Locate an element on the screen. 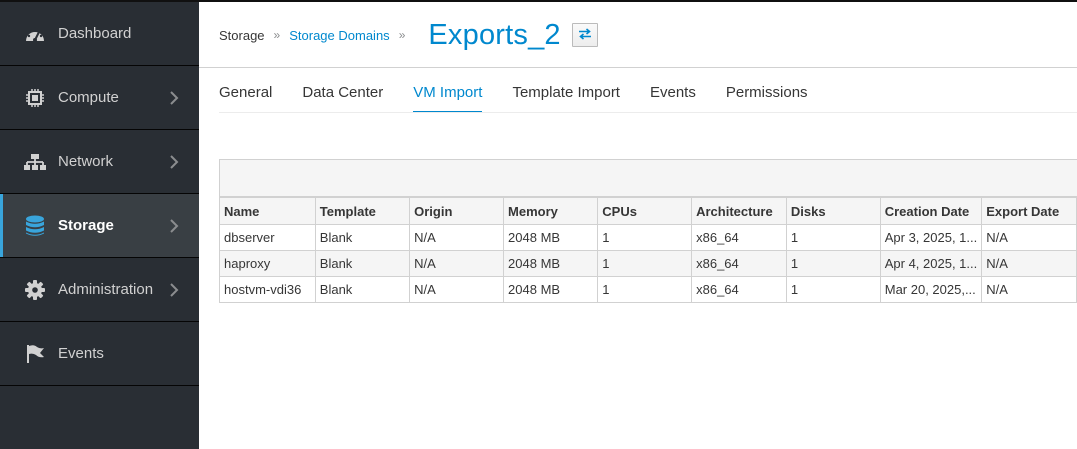  column-header-name: Name is located at coordinates (267, 211).